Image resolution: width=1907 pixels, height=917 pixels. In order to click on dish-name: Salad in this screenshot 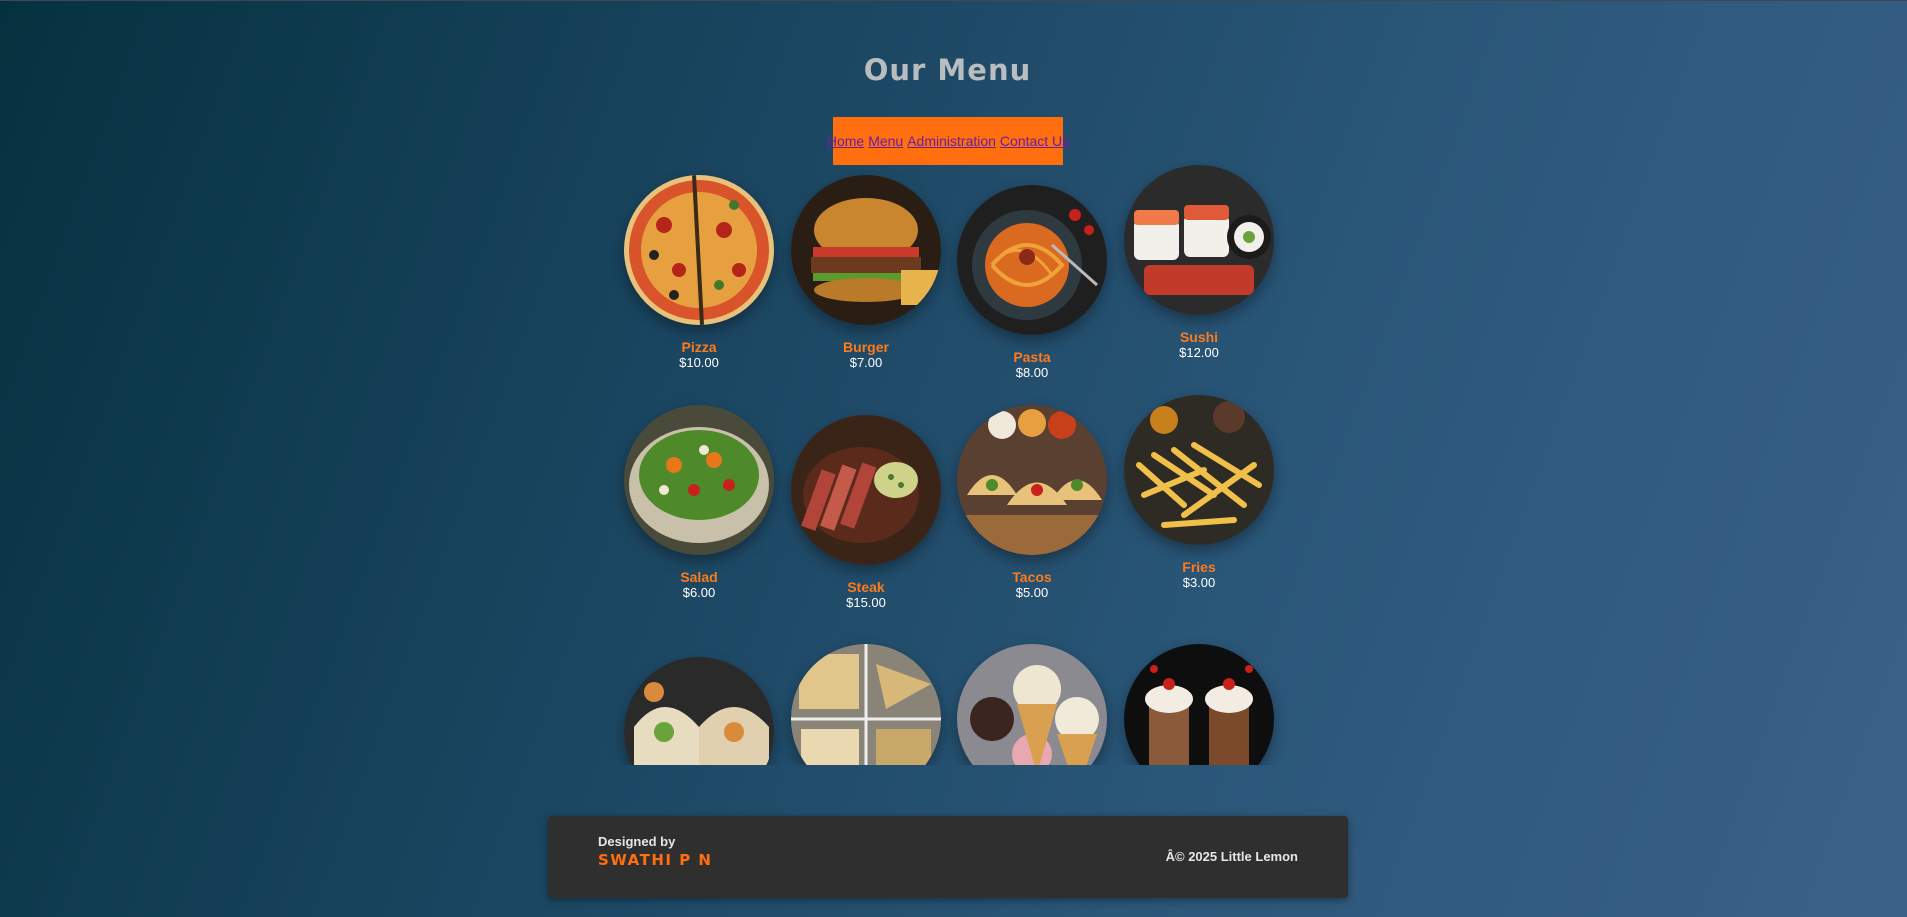, I will do `click(699, 577)`.